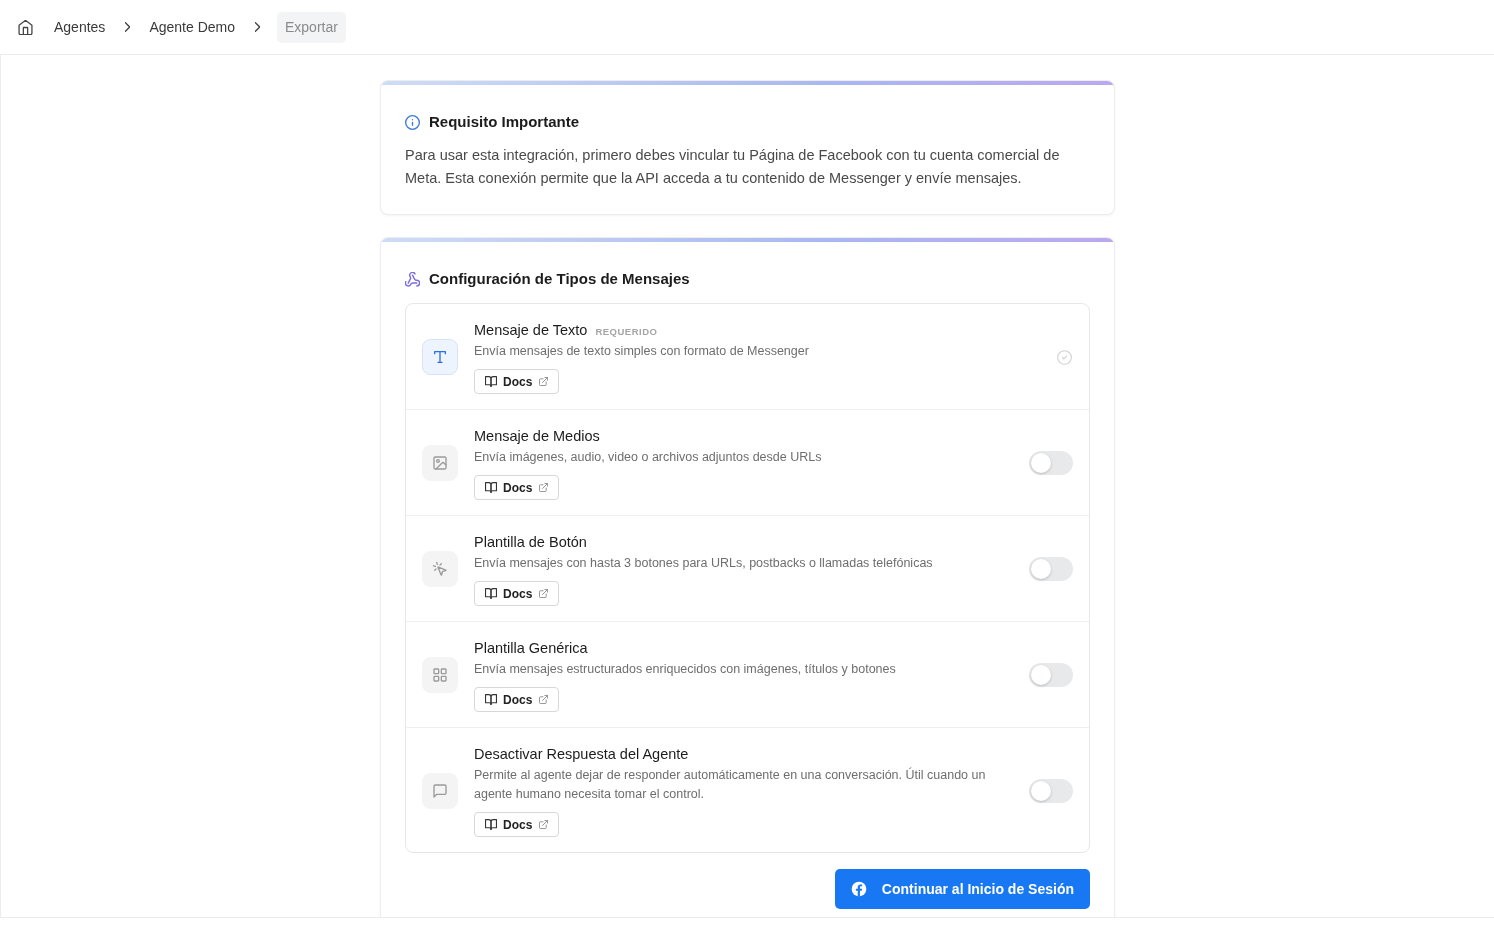  I want to click on breadcrumb-link: Agente Demo, so click(192, 27).